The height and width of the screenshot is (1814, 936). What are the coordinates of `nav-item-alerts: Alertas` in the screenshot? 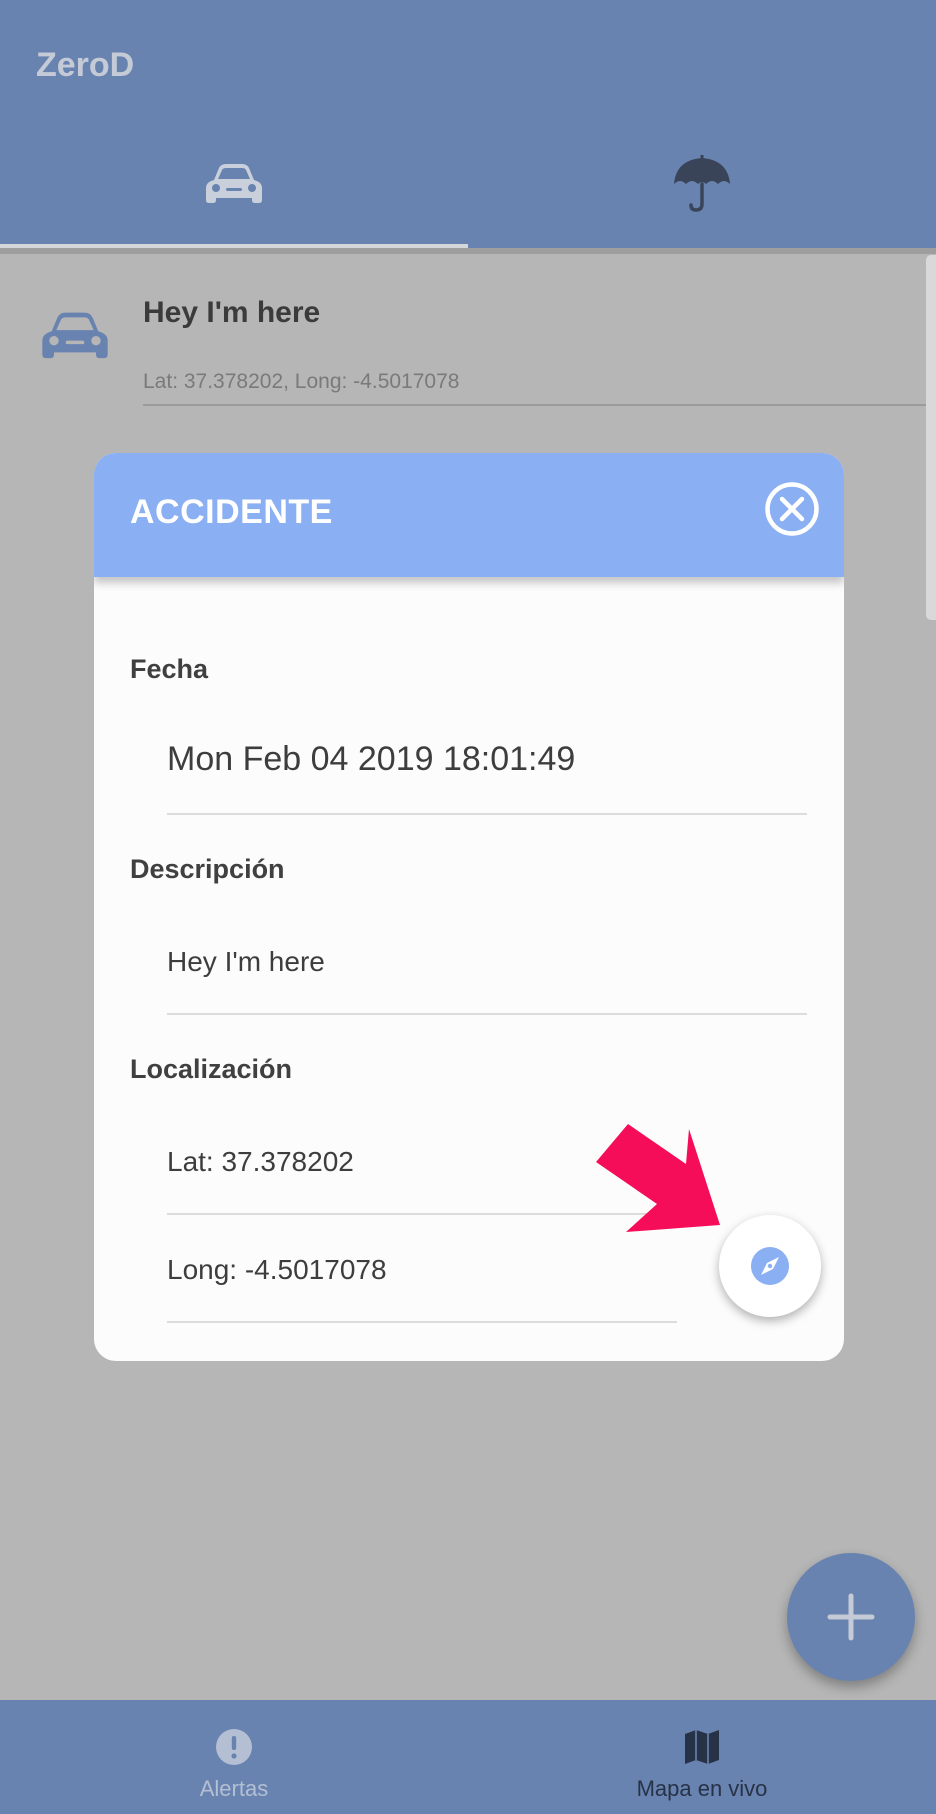 It's located at (234, 1757).